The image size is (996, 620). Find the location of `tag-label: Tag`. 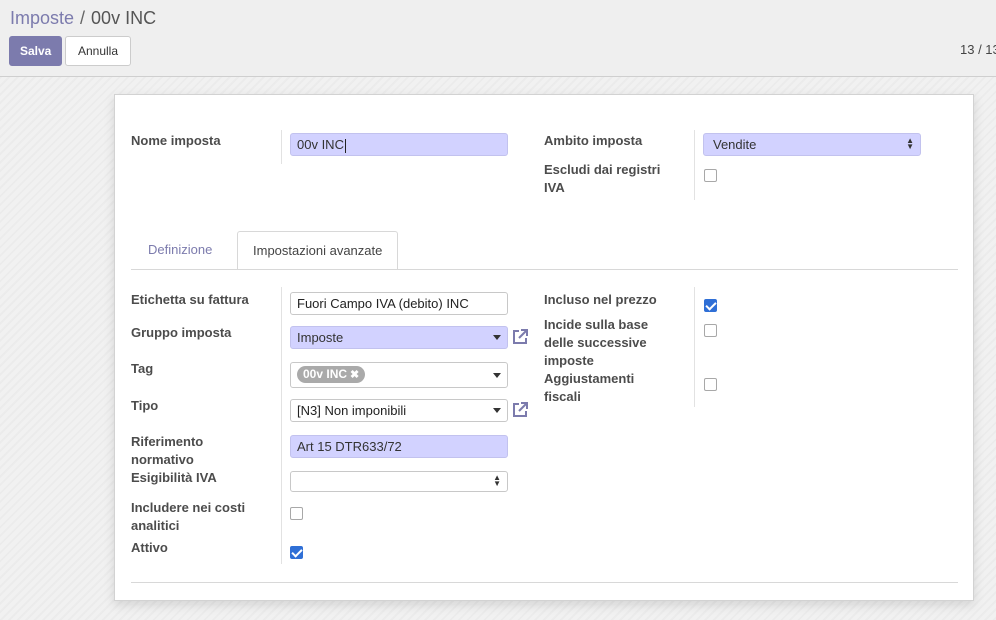

tag-label: Tag is located at coordinates (142, 368).